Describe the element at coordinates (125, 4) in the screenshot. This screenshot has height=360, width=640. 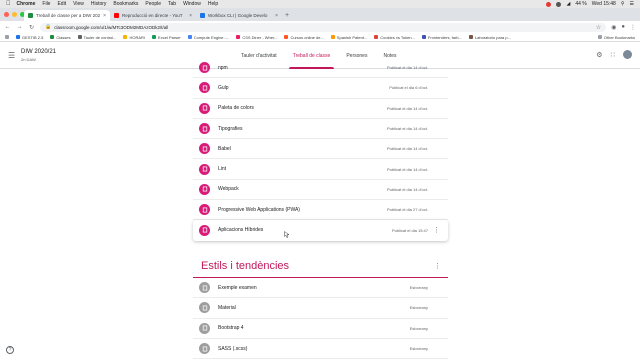
I see `menu-bookmarks: Bookmarks` at that location.